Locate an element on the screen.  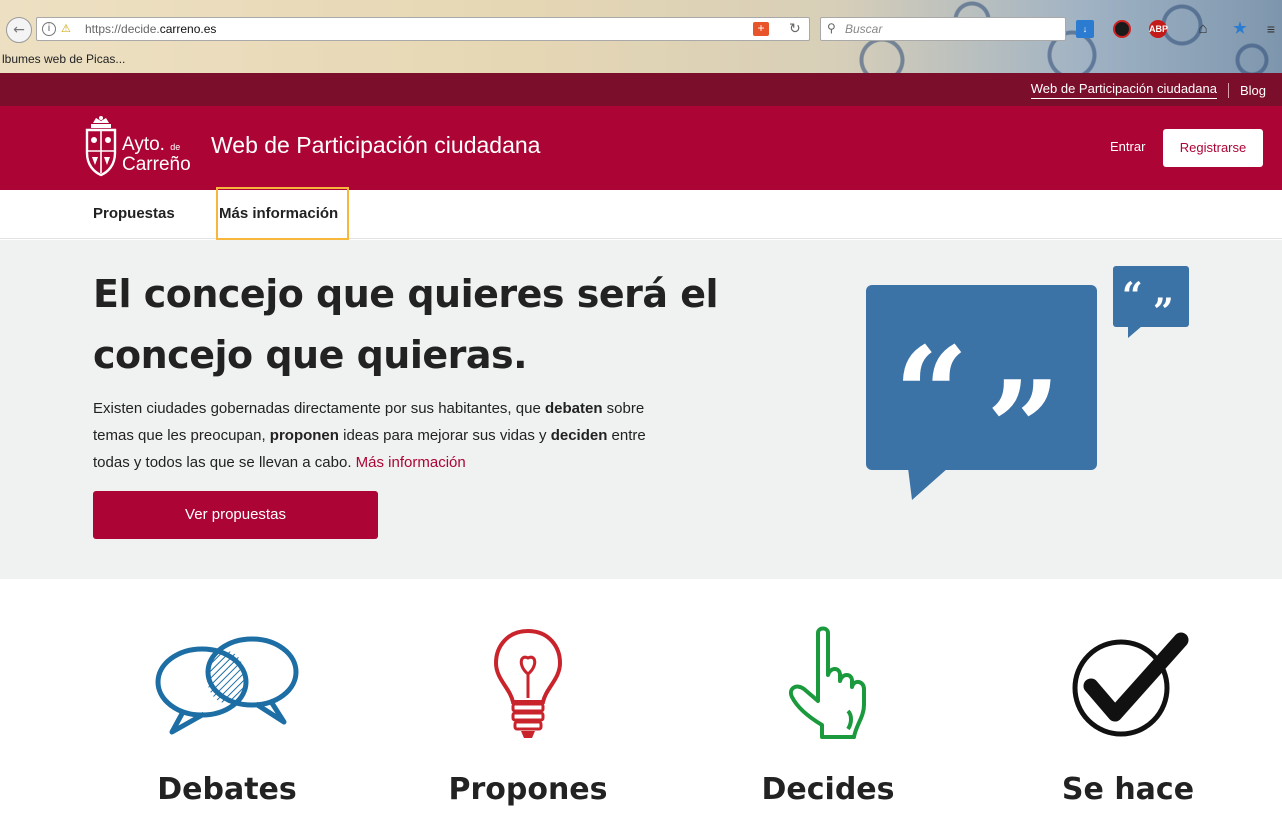
search-bar: ⚲ Buscar is located at coordinates (943, 29).